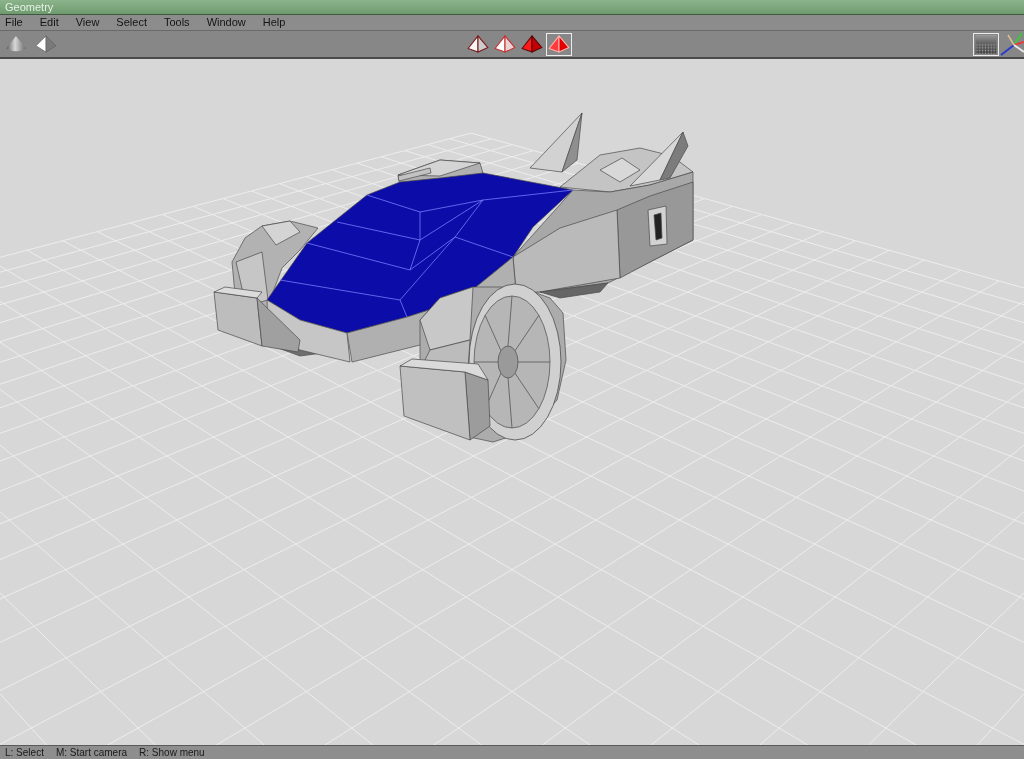  What do you see at coordinates (131, 22) in the screenshot?
I see `menu-item: Select` at bounding box center [131, 22].